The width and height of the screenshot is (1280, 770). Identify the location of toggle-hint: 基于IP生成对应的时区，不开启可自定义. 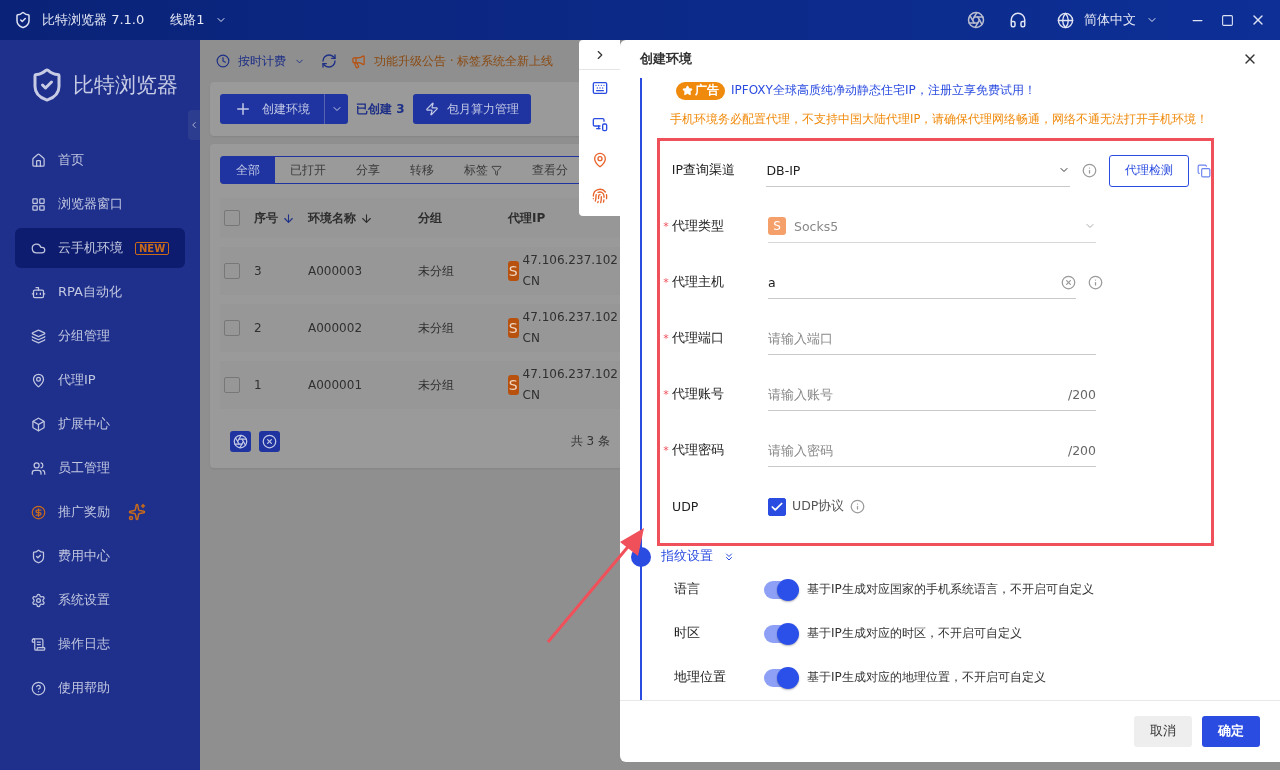
(914, 634).